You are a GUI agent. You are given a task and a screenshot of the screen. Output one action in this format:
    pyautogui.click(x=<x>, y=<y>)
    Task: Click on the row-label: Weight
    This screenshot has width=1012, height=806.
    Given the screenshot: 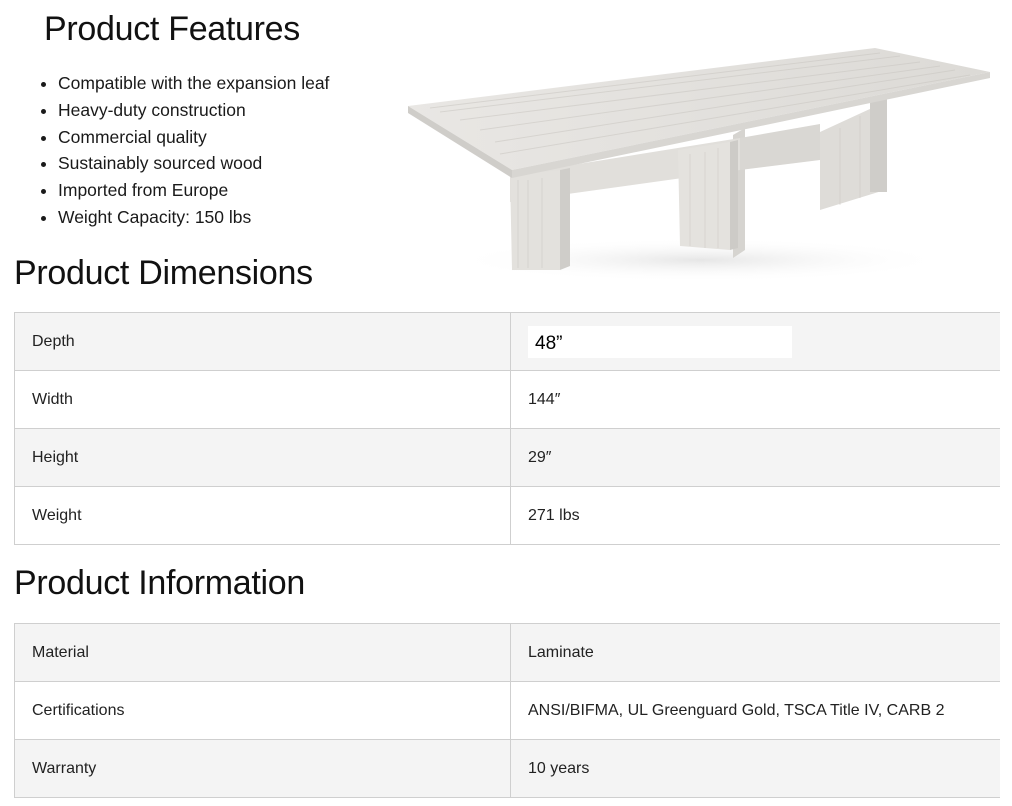 What is the action you would take?
    pyautogui.click(x=262, y=515)
    